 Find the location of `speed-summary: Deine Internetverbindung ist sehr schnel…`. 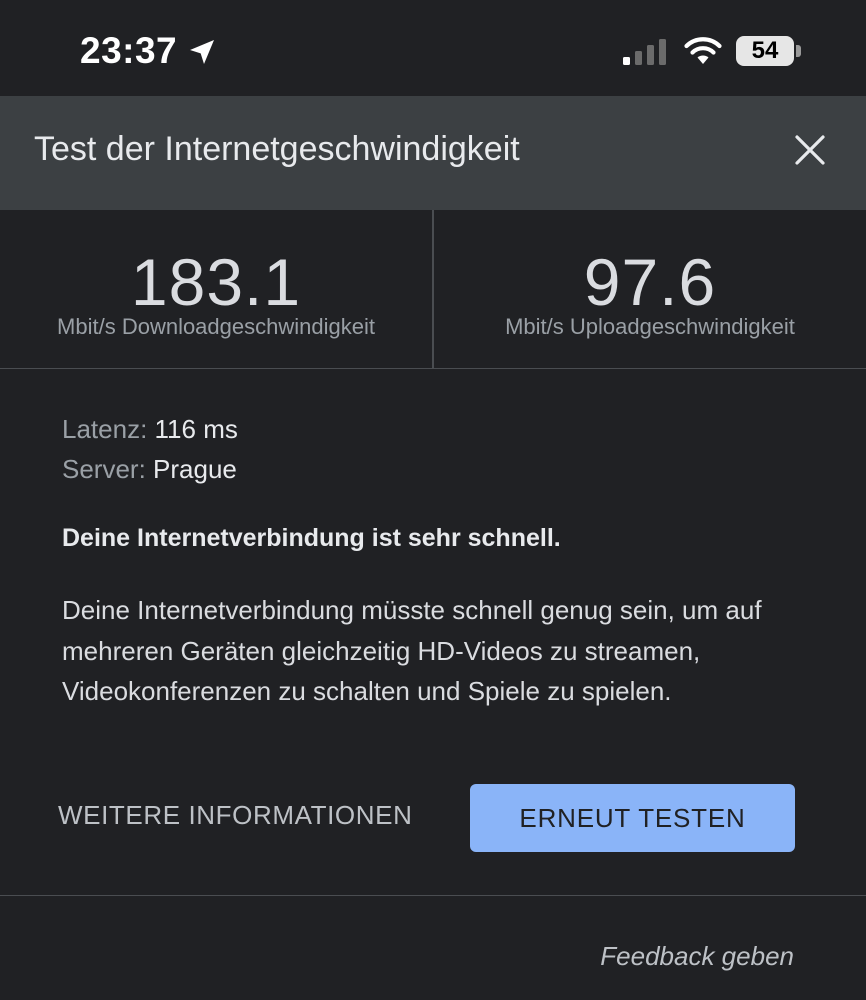

speed-summary: Deine Internetverbindung ist sehr schnel… is located at coordinates (311, 538).